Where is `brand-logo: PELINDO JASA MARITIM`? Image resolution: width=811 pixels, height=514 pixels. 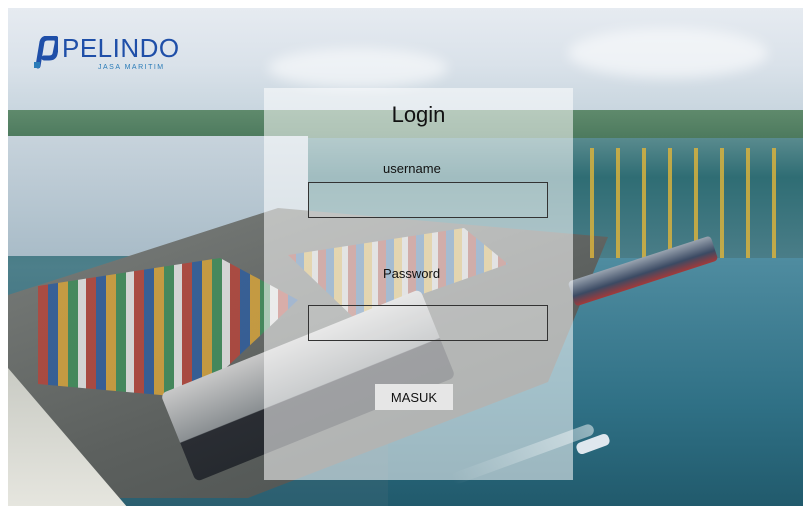
brand-logo: PELINDO JASA MARITIM is located at coordinates (112, 56).